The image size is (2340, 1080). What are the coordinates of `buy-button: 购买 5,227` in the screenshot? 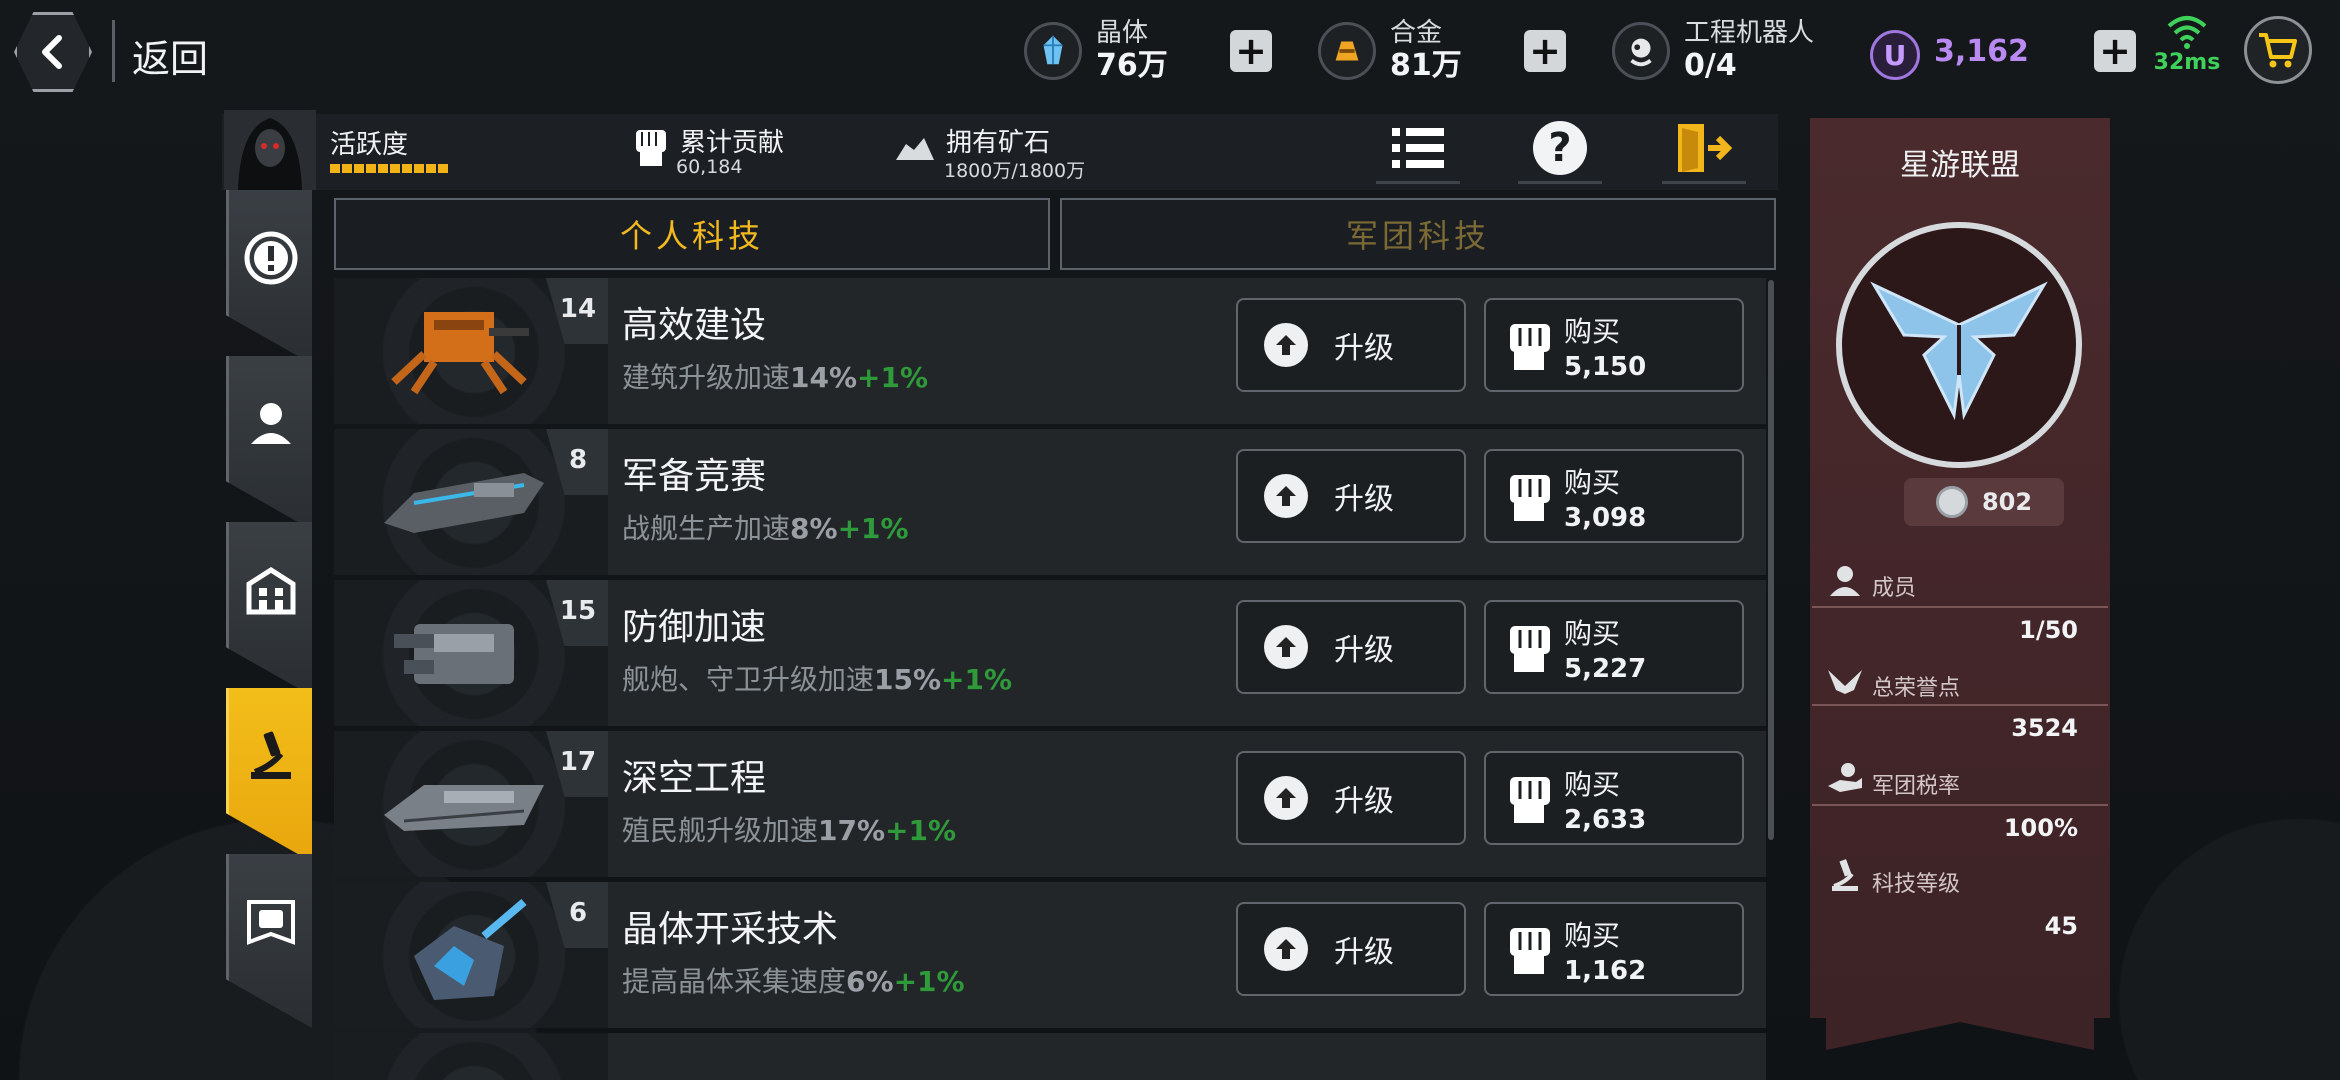 It's located at (1614, 647).